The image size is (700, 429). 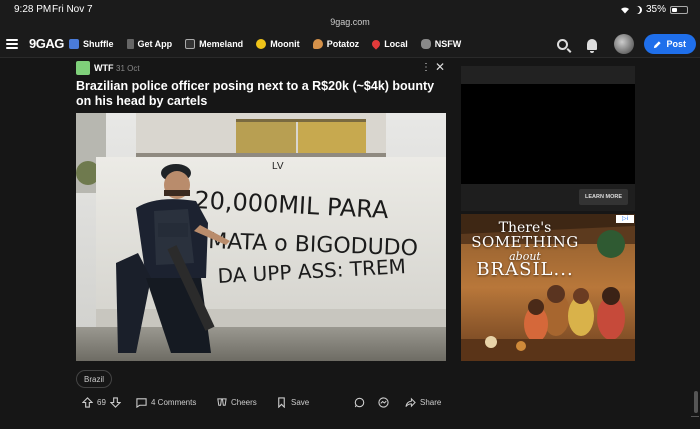 I want to click on save-button: Save, so click(x=292, y=402).